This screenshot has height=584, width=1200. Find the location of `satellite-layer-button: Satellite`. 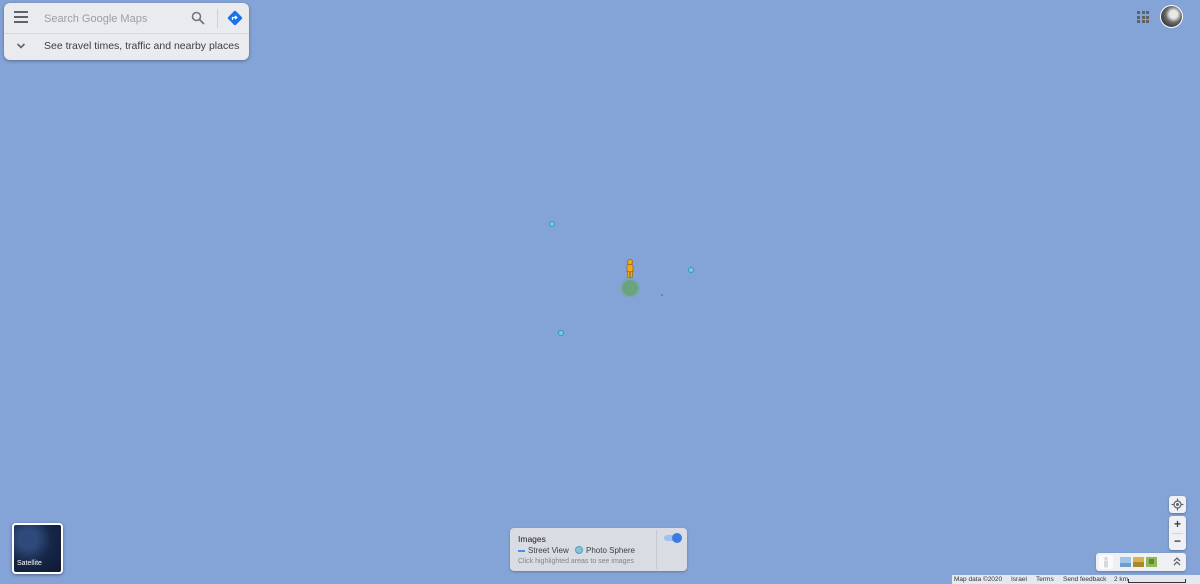

satellite-layer-button: Satellite is located at coordinates (37, 548).